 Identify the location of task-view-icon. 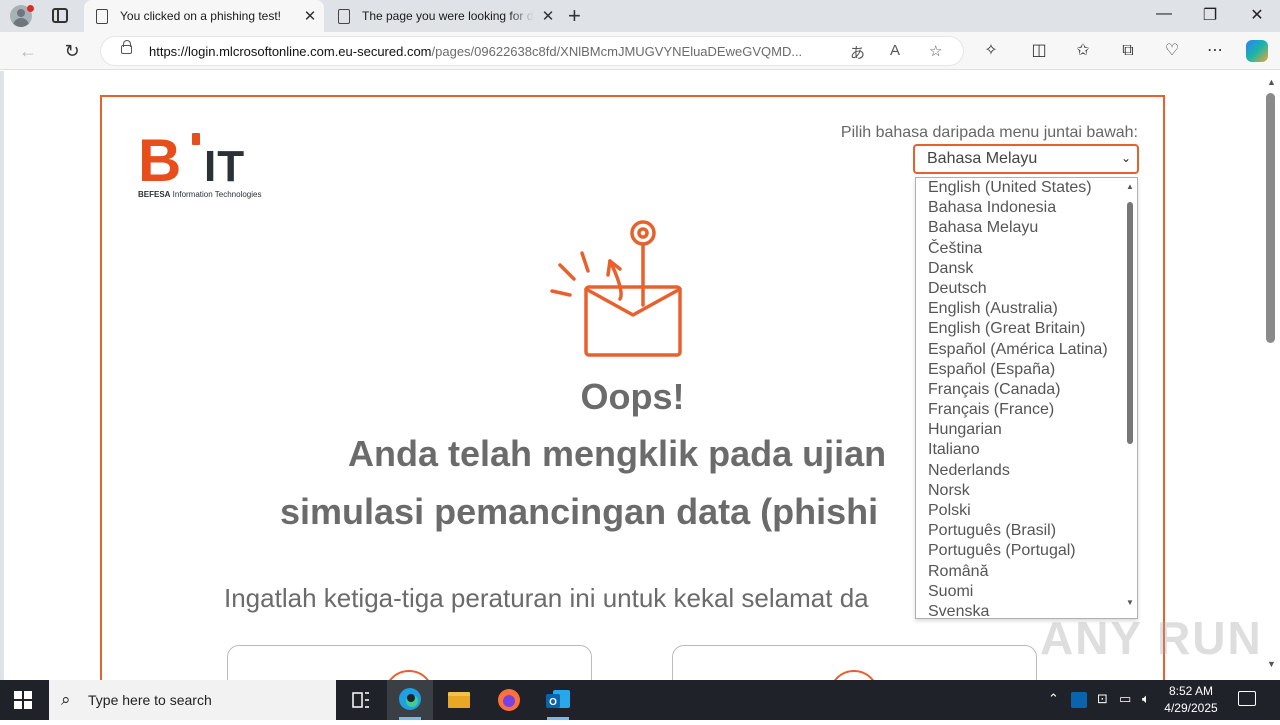
(361, 700).